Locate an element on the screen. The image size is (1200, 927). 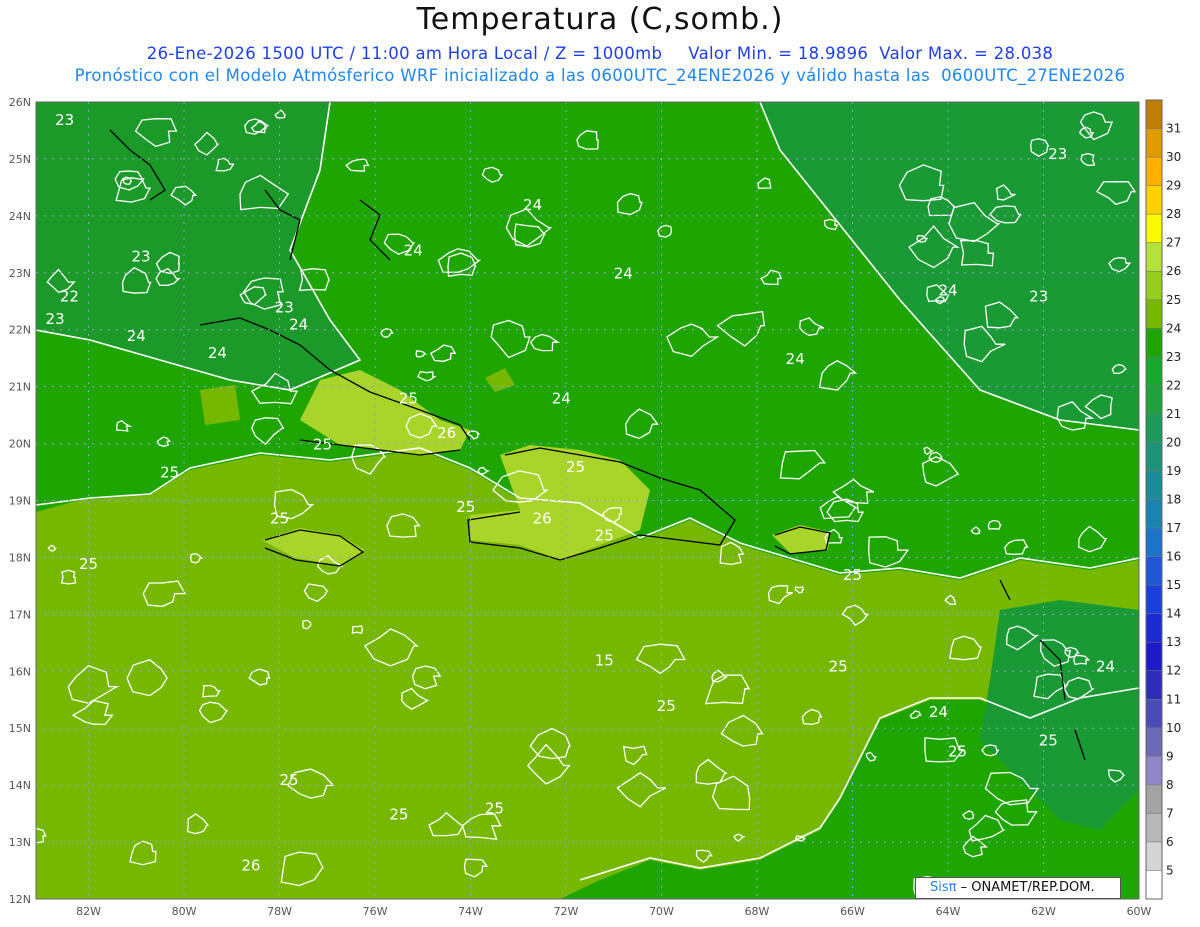
lon-label: 68W is located at coordinates (757, 911).